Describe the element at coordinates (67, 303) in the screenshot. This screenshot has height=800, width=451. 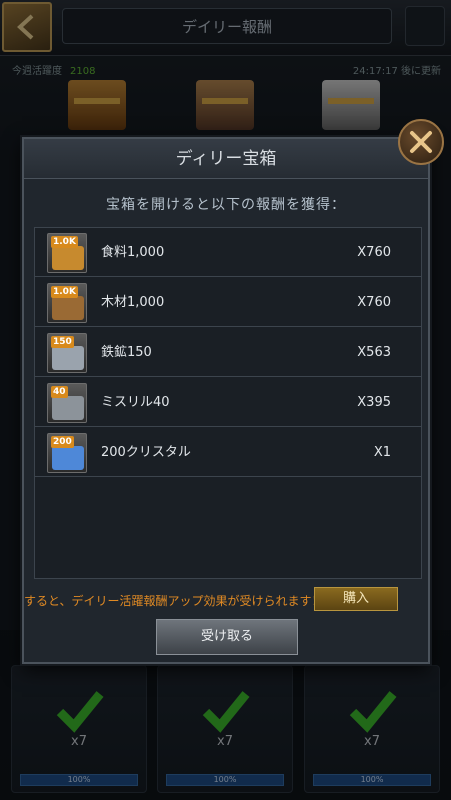
I see `wood-icon: 1.0K` at that location.